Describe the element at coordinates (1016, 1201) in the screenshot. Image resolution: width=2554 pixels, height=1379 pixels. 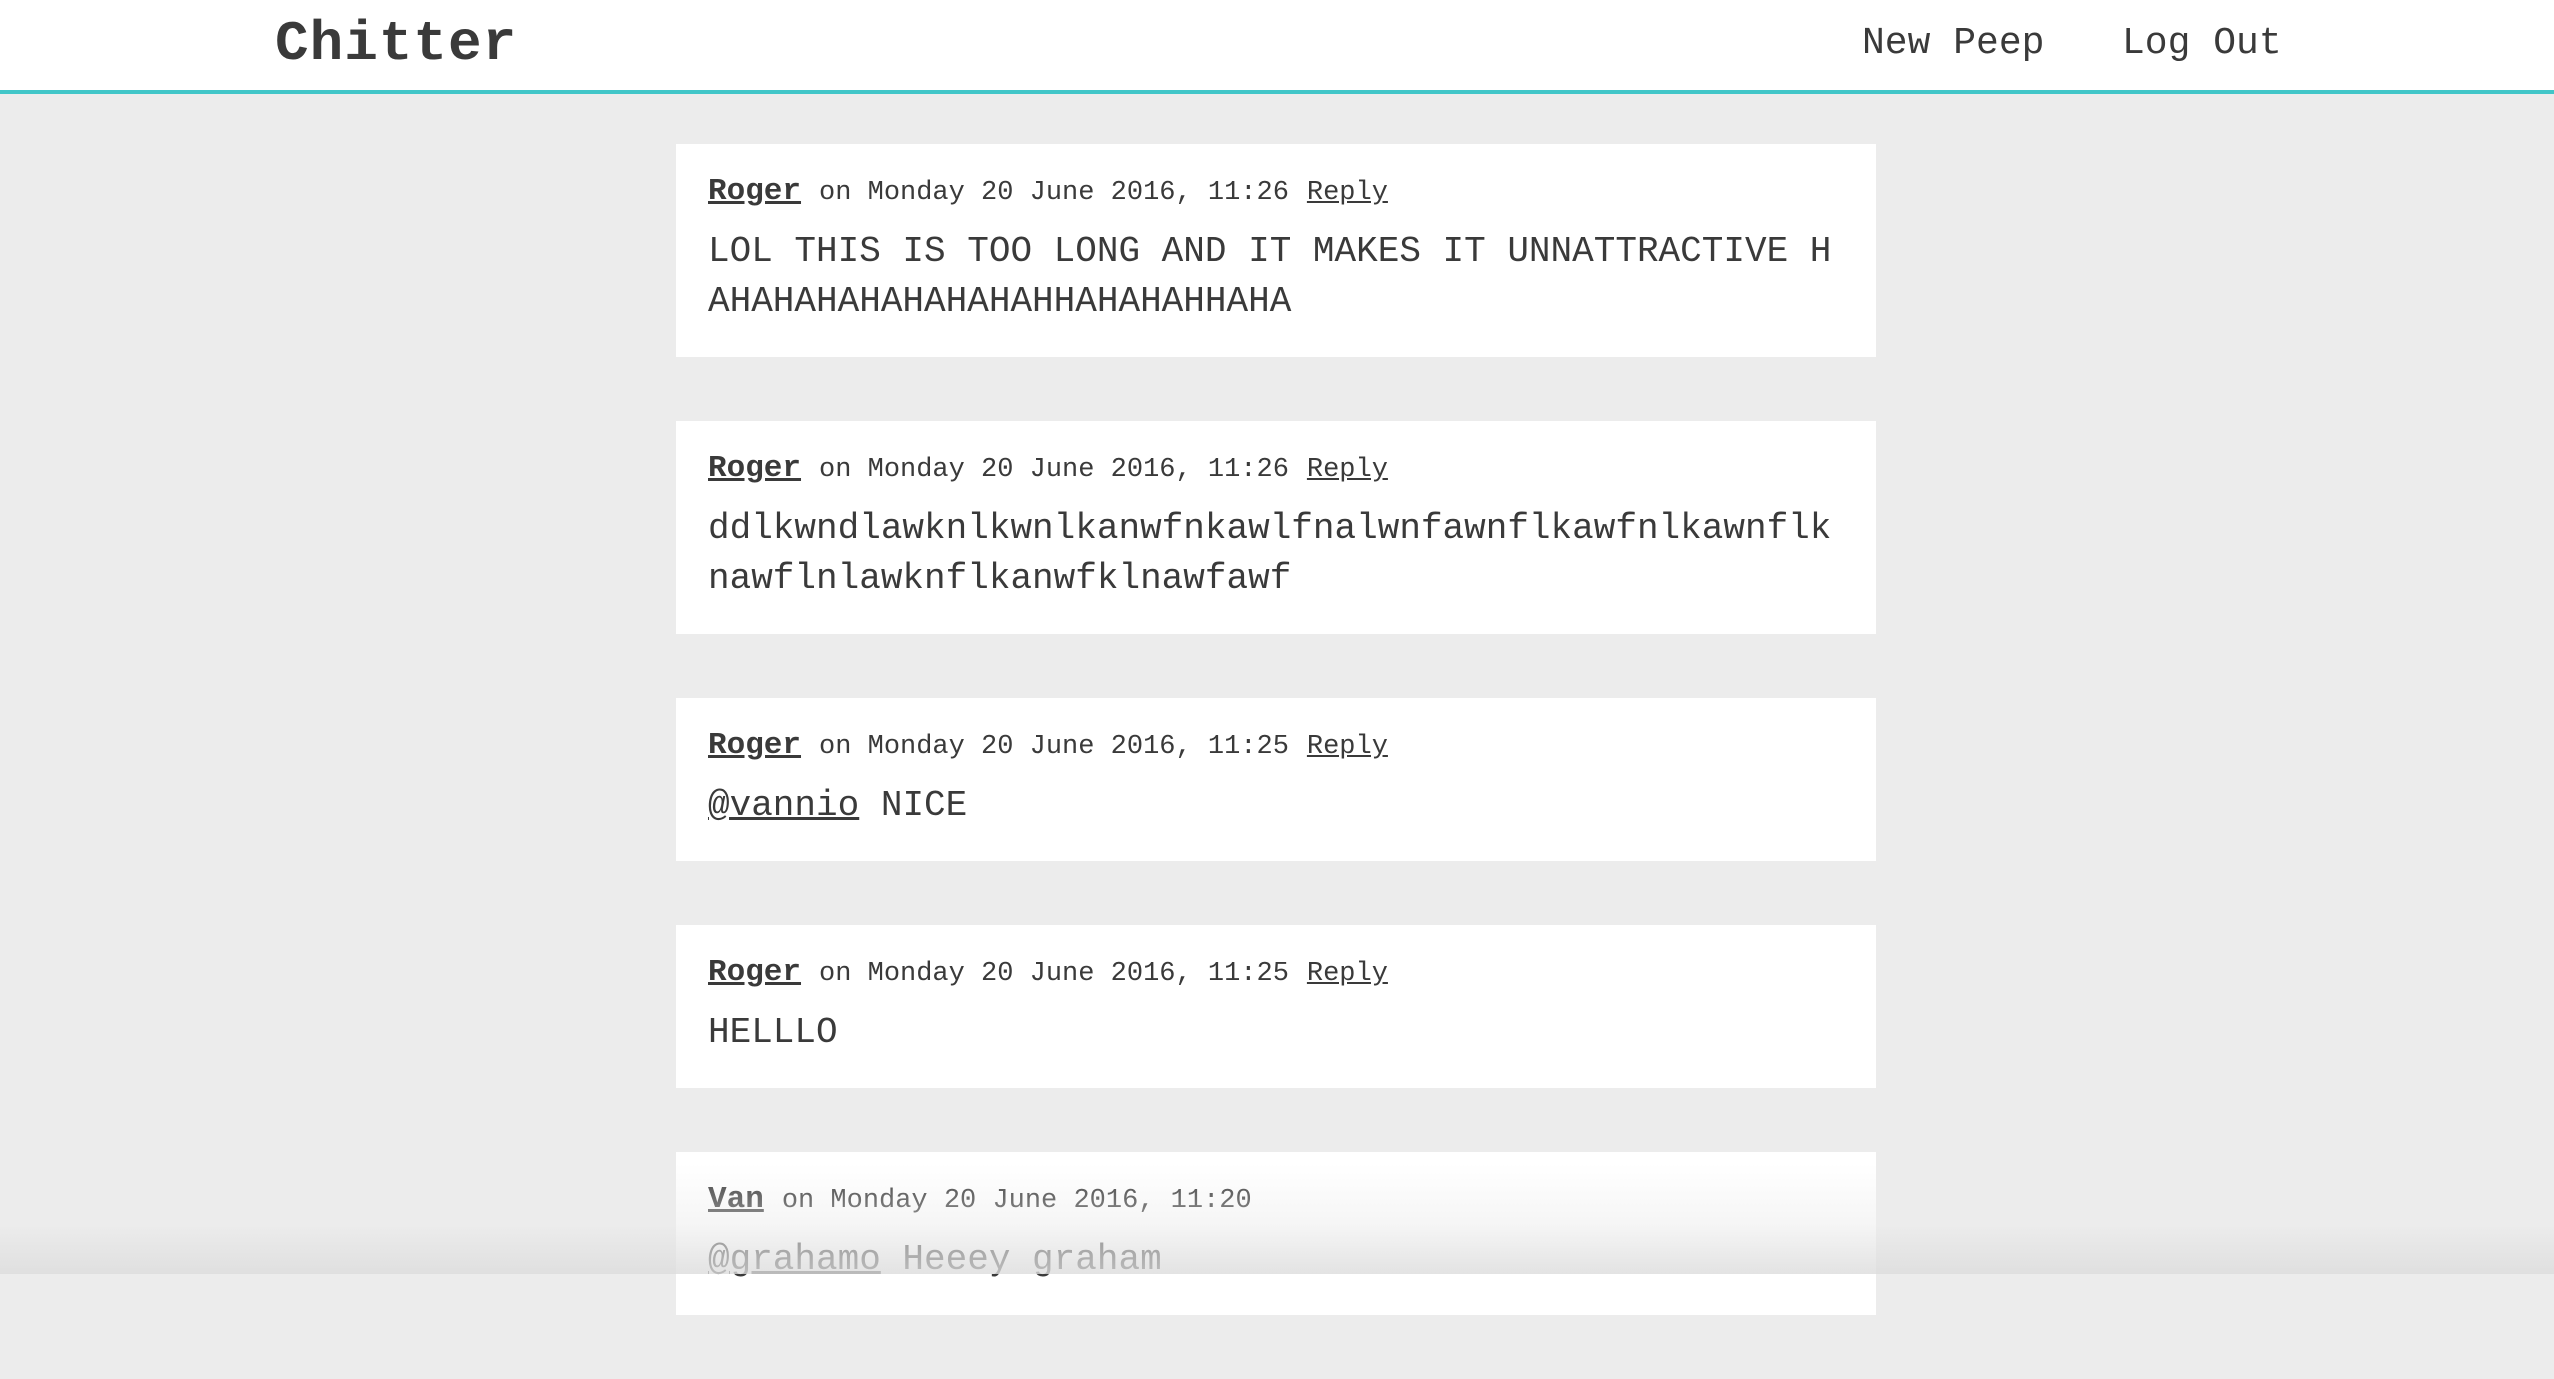
I see `peep-timestamp: on Monday 20 June 2016, 11:20` at that location.